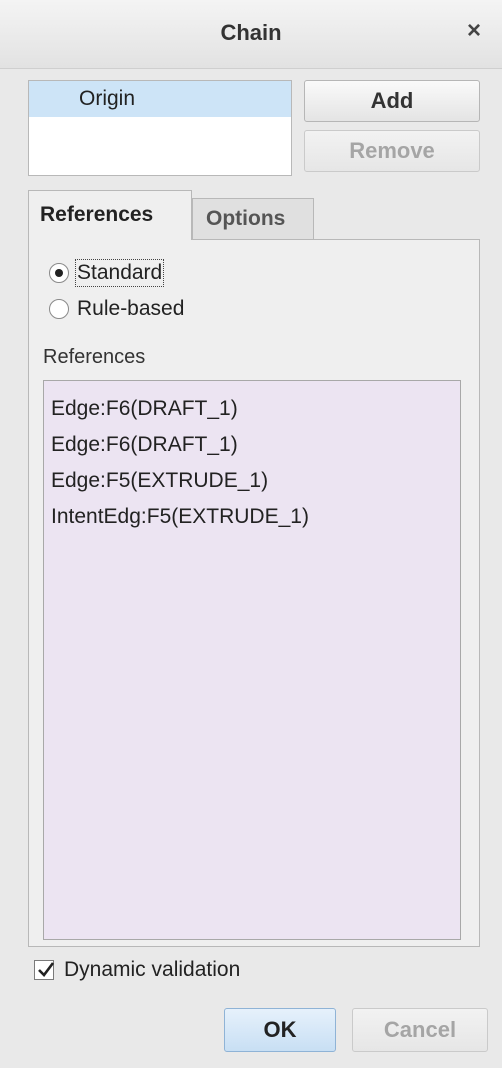 The image size is (502, 1068). I want to click on radio-rule-based: Rule-based, so click(116, 309).